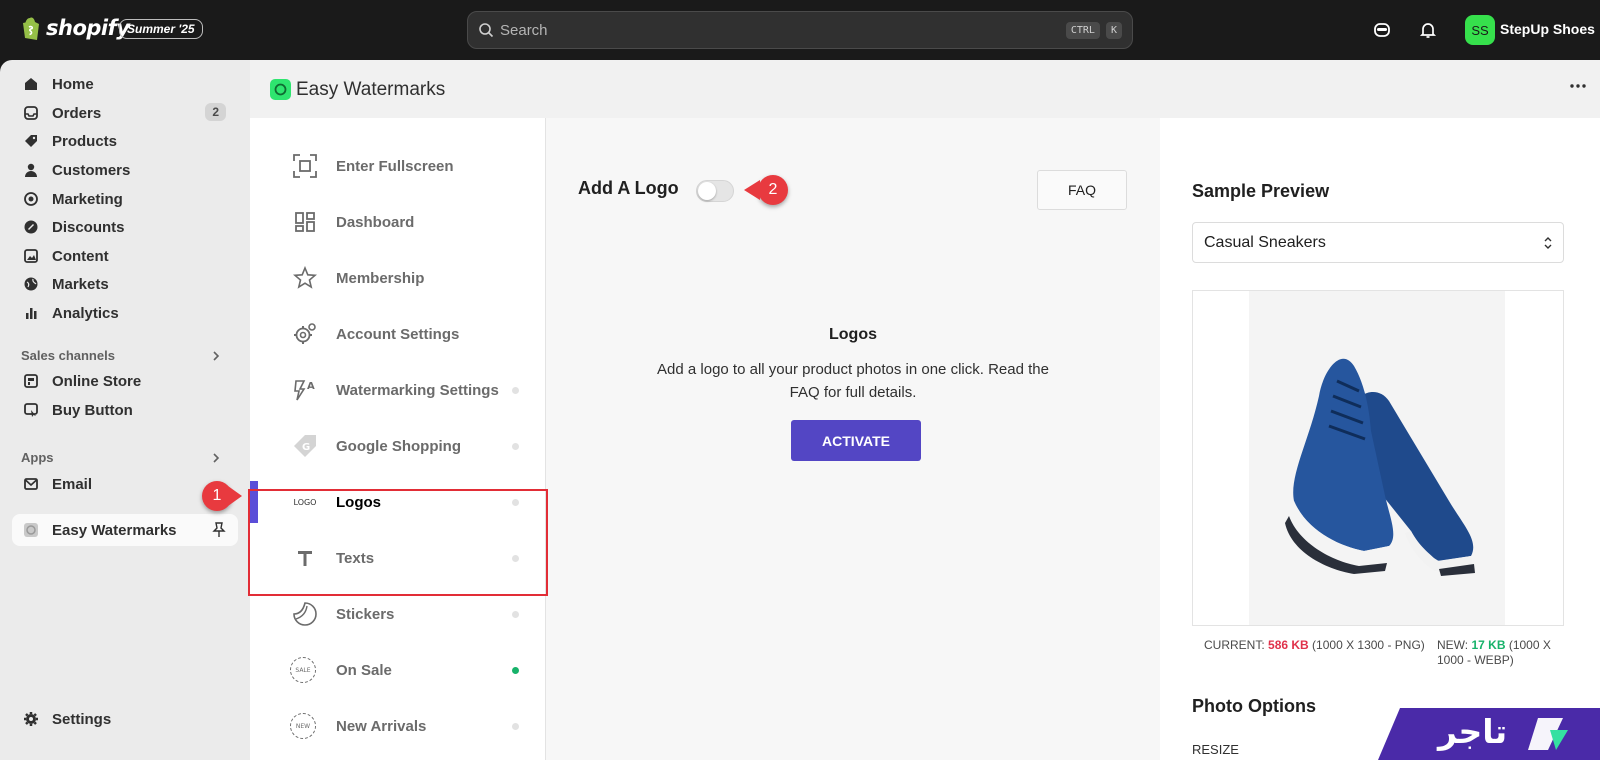 This screenshot has width=1600, height=760. I want to click on preview-image-frame, so click(1378, 458).